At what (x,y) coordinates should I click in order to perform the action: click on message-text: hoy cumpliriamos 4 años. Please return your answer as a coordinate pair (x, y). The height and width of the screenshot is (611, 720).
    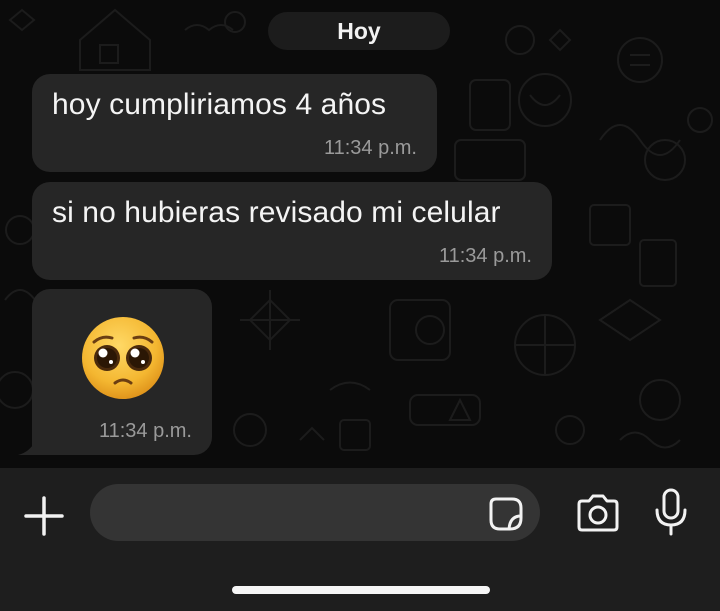
    Looking at the image, I should click on (219, 104).